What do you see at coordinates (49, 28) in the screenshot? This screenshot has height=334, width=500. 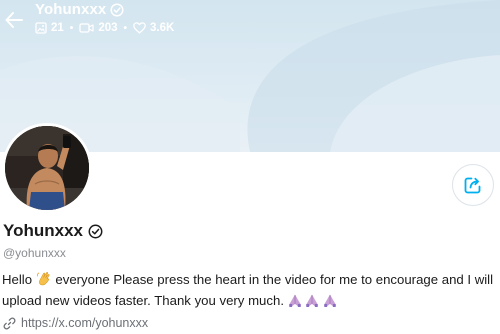 I see `stat-photos: 21` at bounding box center [49, 28].